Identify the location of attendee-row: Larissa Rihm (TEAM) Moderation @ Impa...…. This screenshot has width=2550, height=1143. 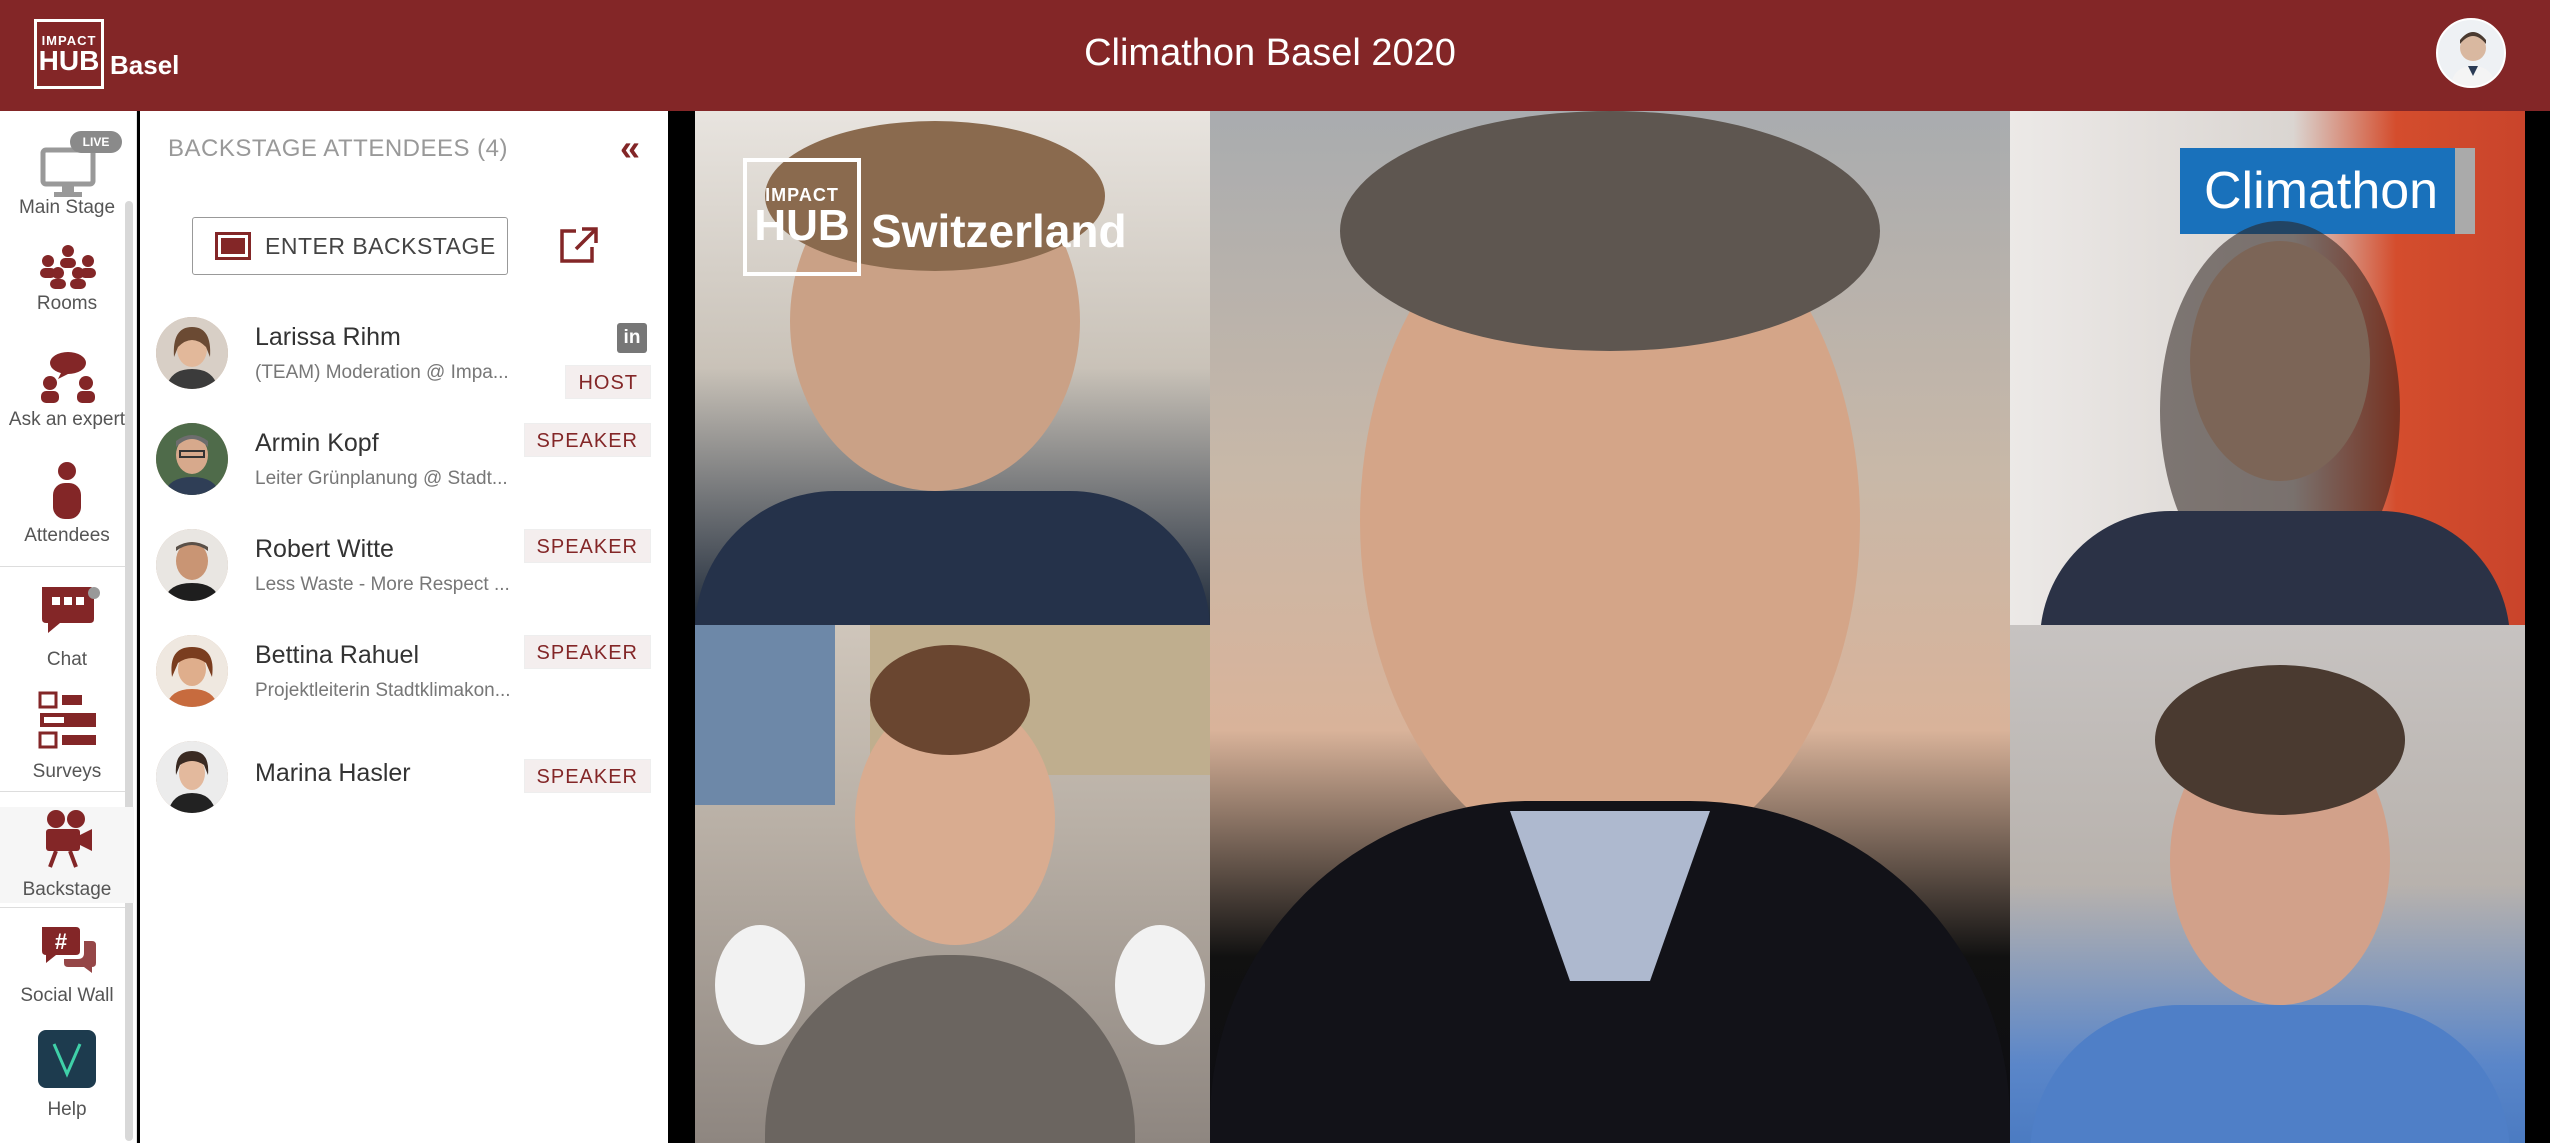
(404, 367).